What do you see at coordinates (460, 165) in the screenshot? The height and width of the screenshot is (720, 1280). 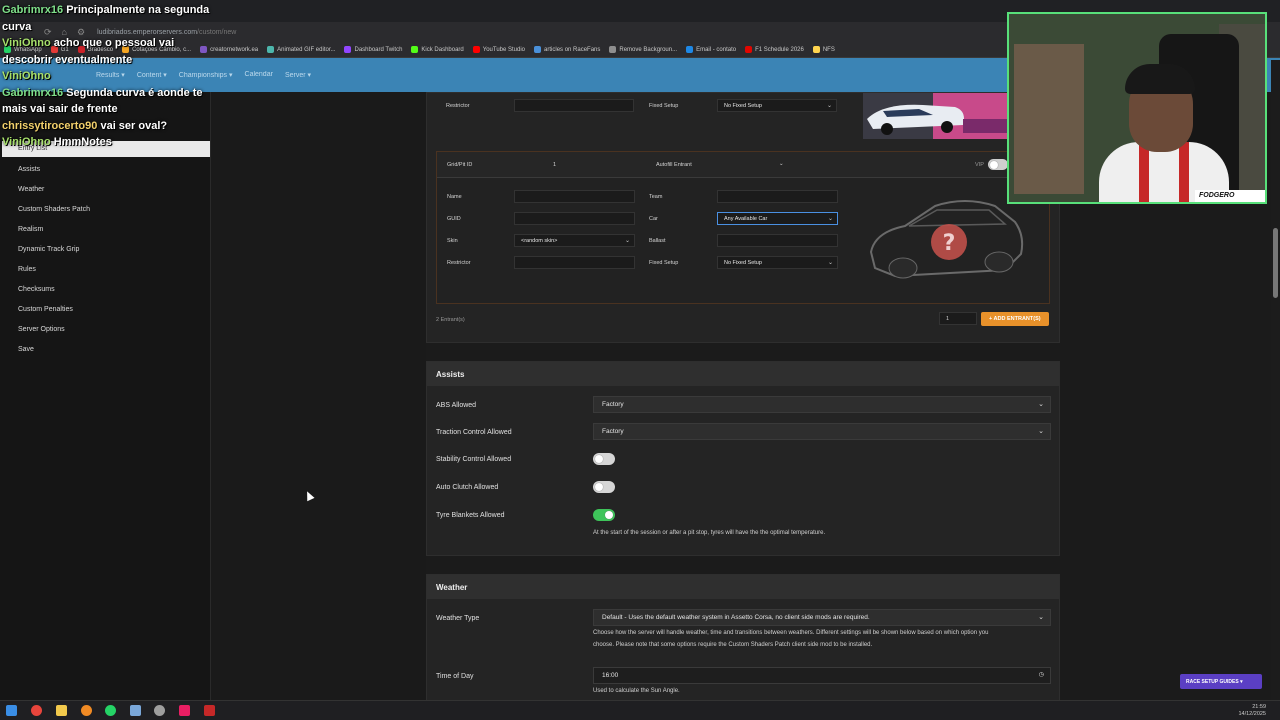 I see `grid-pit-id-label: Grid/Pit ID` at bounding box center [460, 165].